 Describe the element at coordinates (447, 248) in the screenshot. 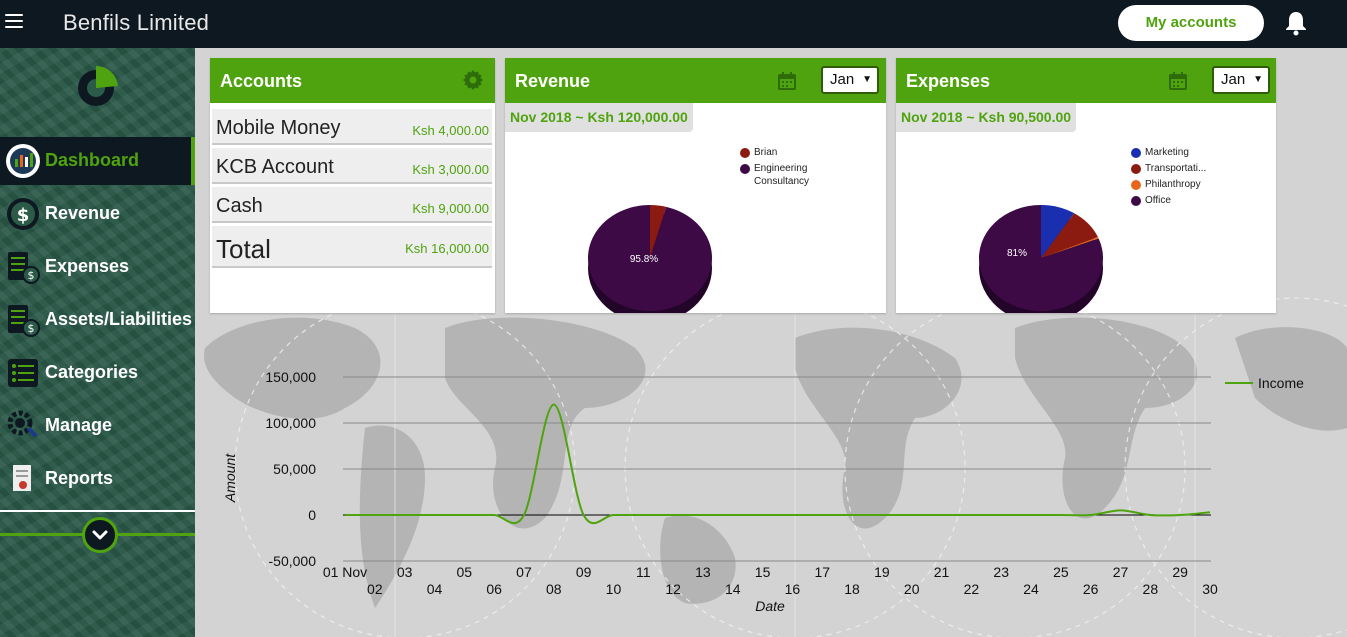

I see `total-balance: Ksh 16,000.00` at that location.